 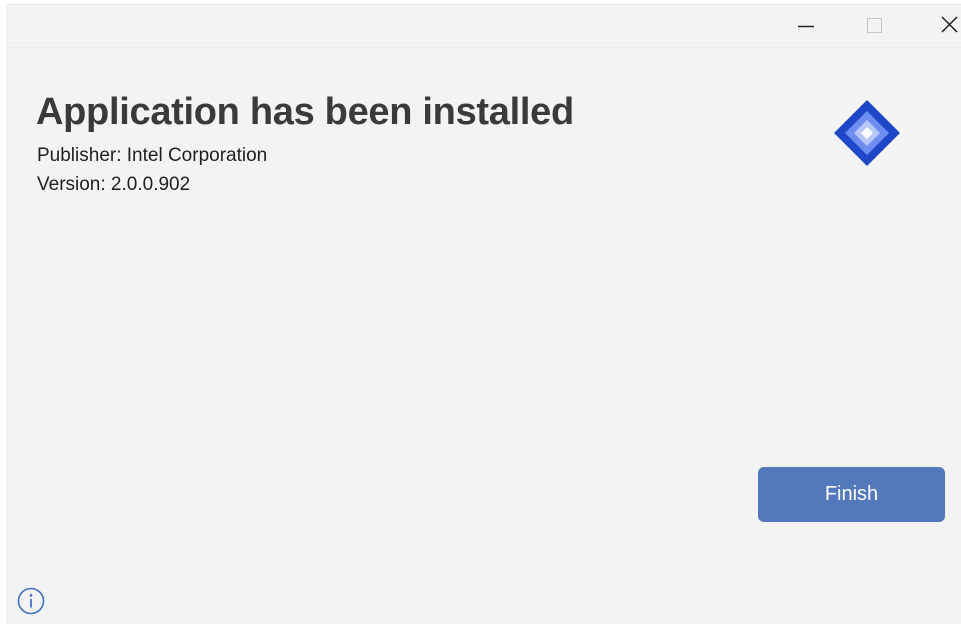 I want to click on close-icon, so click(x=949, y=24).